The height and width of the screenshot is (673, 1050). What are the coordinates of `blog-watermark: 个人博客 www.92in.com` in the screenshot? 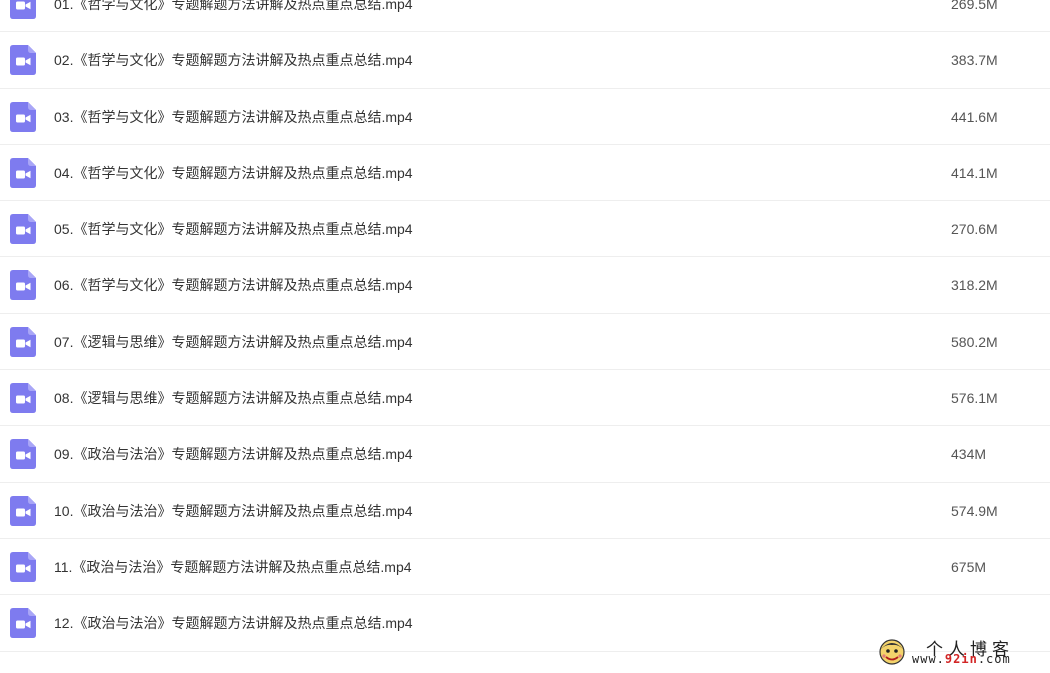 It's located at (962, 653).